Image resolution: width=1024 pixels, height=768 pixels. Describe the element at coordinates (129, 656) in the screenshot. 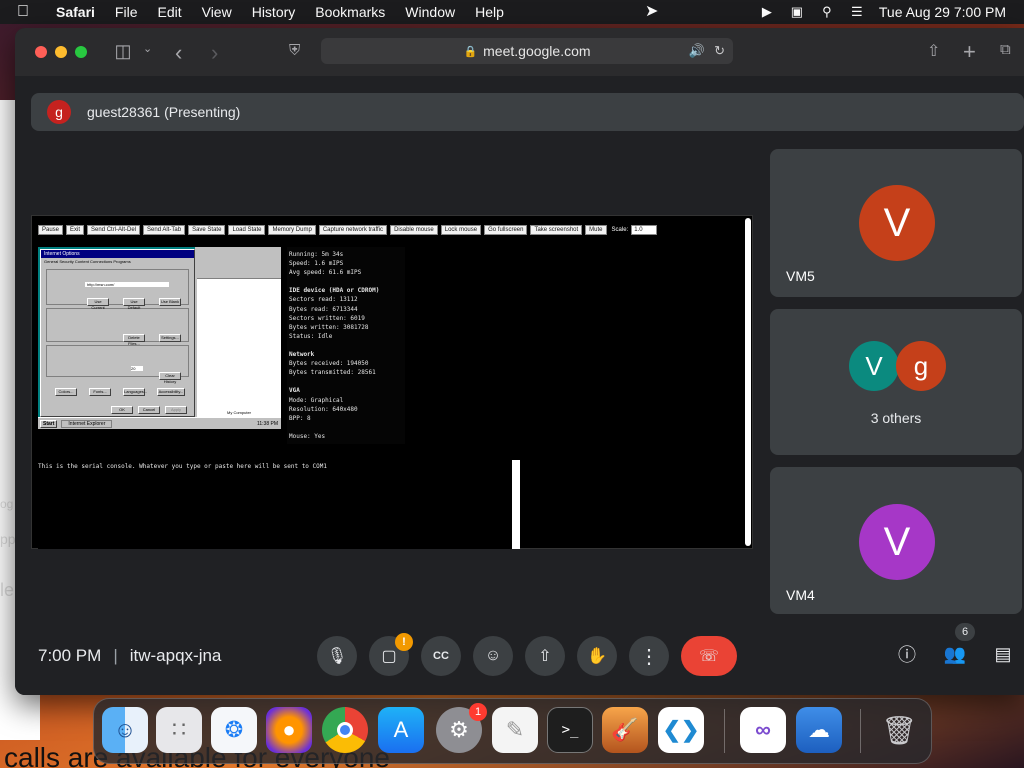

I see `meeting-info: 7:00 PM | itw-apqx-jna` at that location.